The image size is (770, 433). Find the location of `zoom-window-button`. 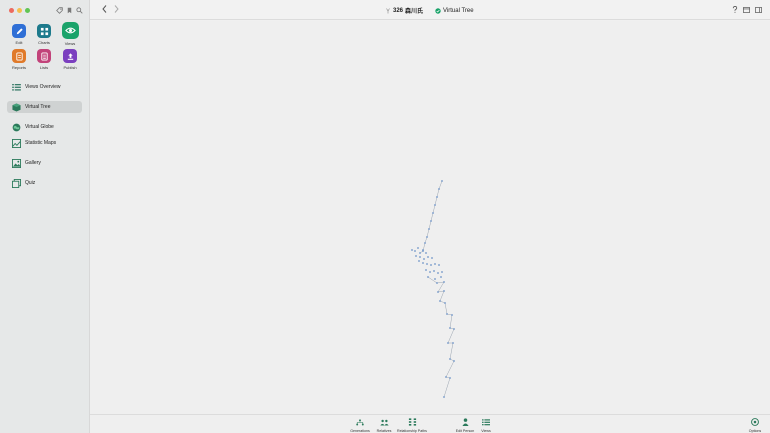

zoom-window-button is located at coordinates (27, 10).